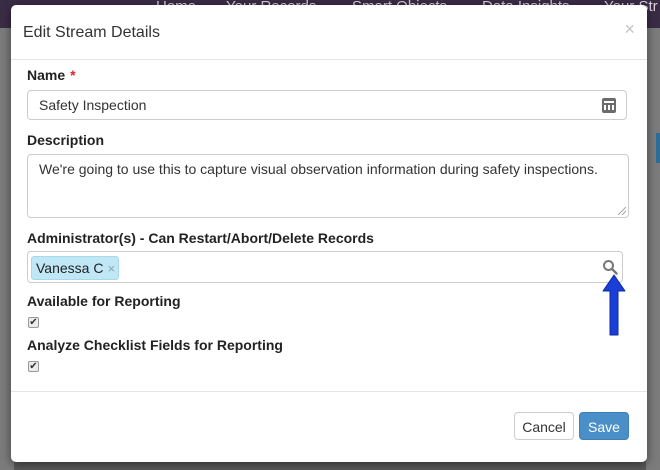 The width and height of the screenshot is (660, 470). What do you see at coordinates (309, 105) in the screenshot?
I see `name-input` at bounding box center [309, 105].